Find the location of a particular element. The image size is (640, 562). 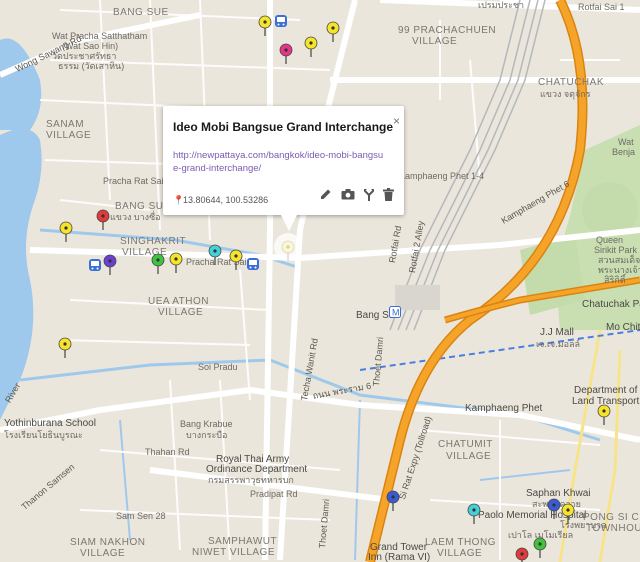

camera-icon is located at coordinates (349, 196).